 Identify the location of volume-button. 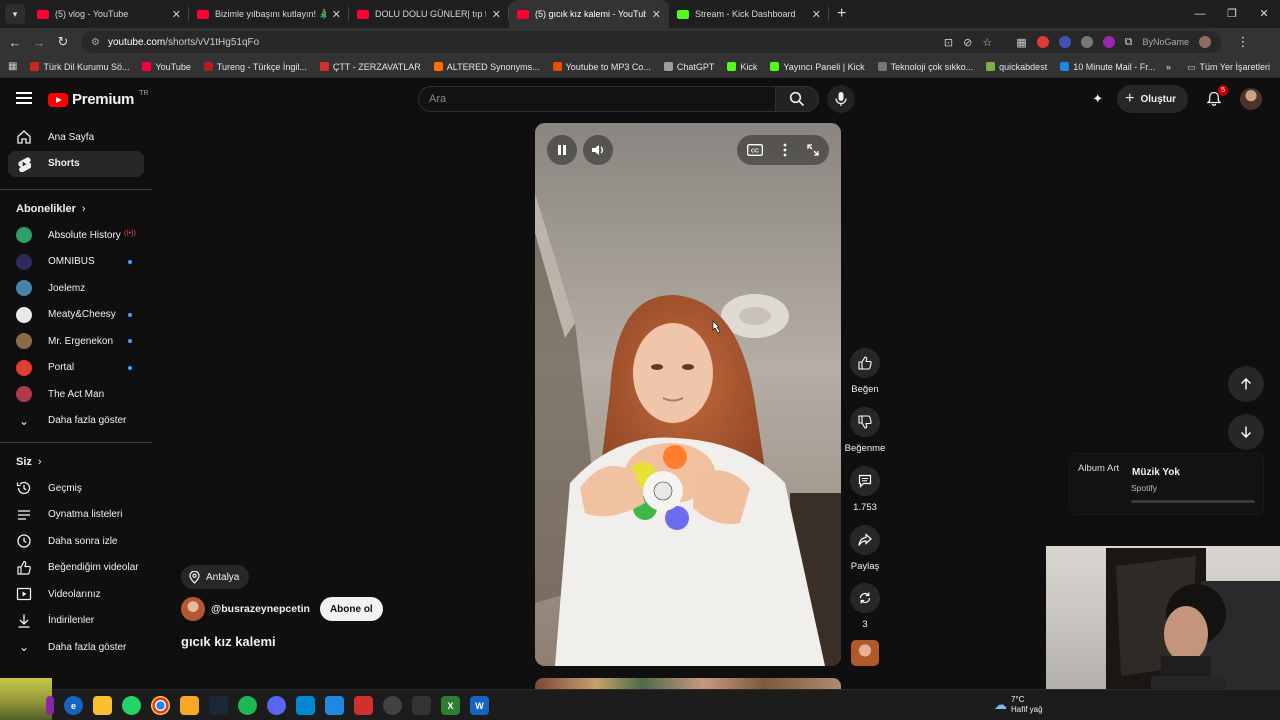
(598, 150).